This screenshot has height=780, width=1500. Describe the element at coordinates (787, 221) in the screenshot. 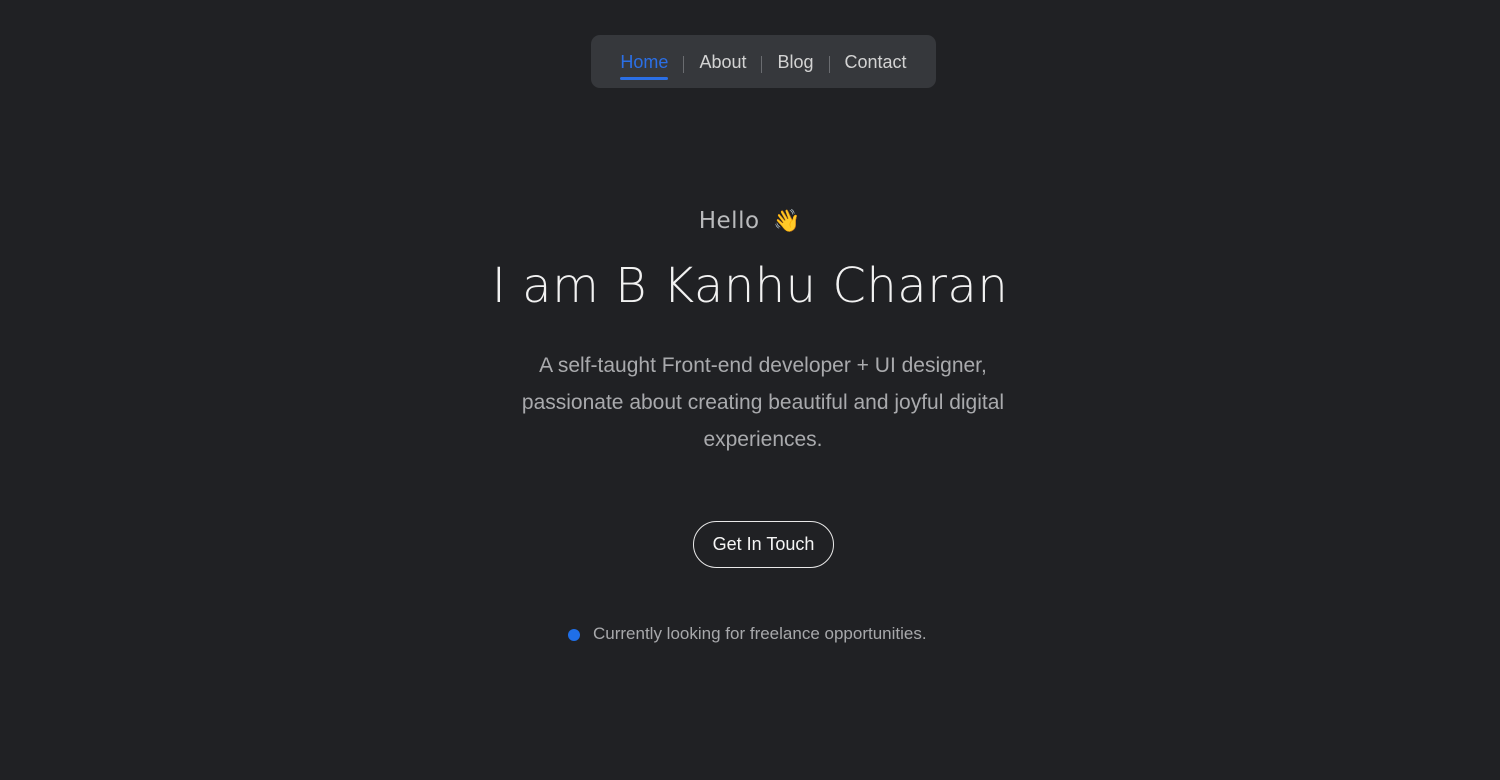

I see `waving-hand-icon: 👋` at that location.